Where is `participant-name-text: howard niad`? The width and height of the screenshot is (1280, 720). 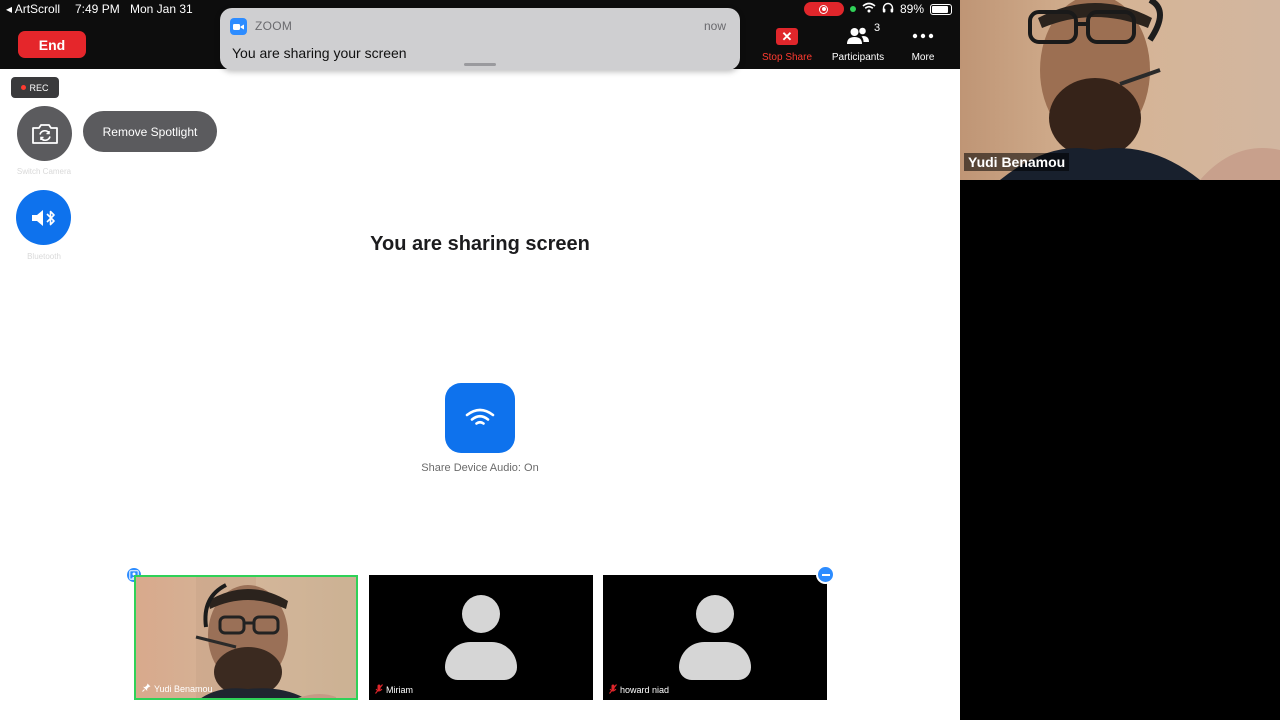 participant-name-text: howard niad is located at coordinates (645, 690).